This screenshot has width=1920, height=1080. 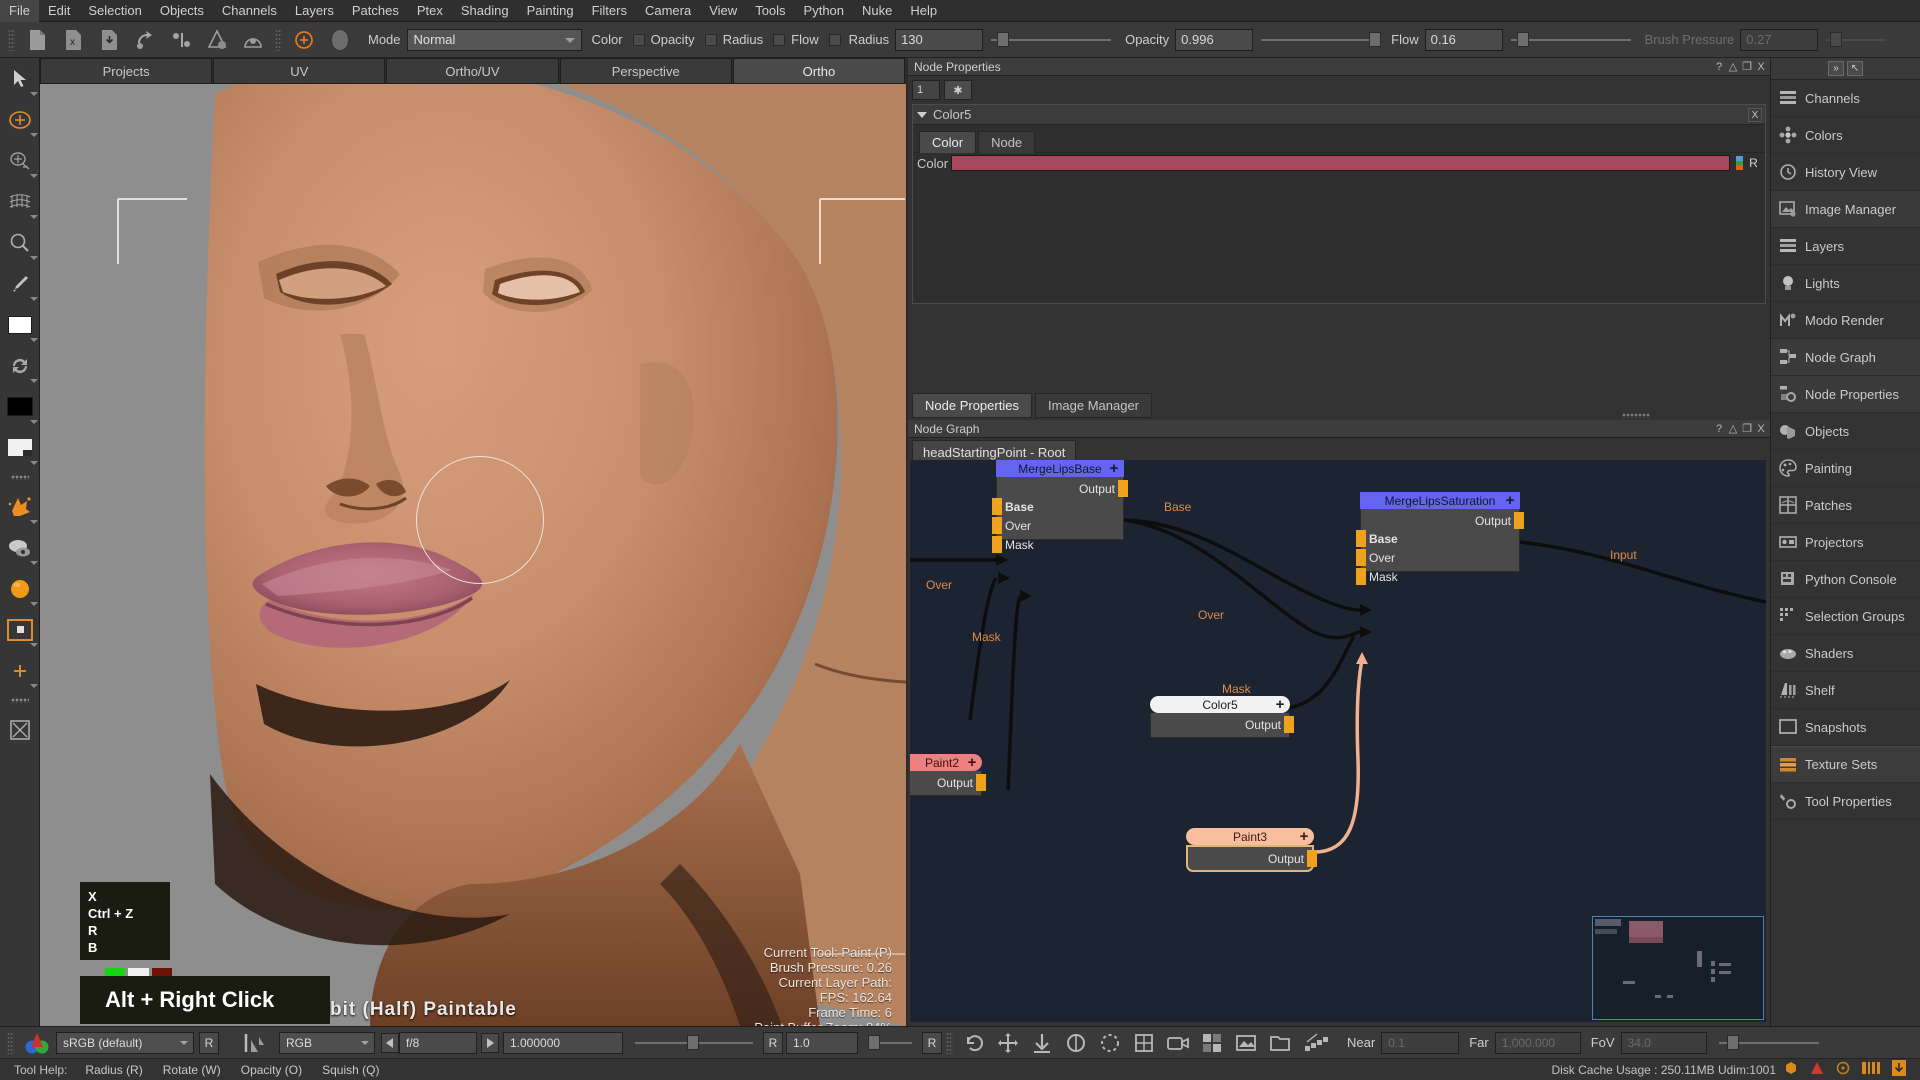 I want to click on node-properties-window-button-1: △, so click(x=1733, y=66).